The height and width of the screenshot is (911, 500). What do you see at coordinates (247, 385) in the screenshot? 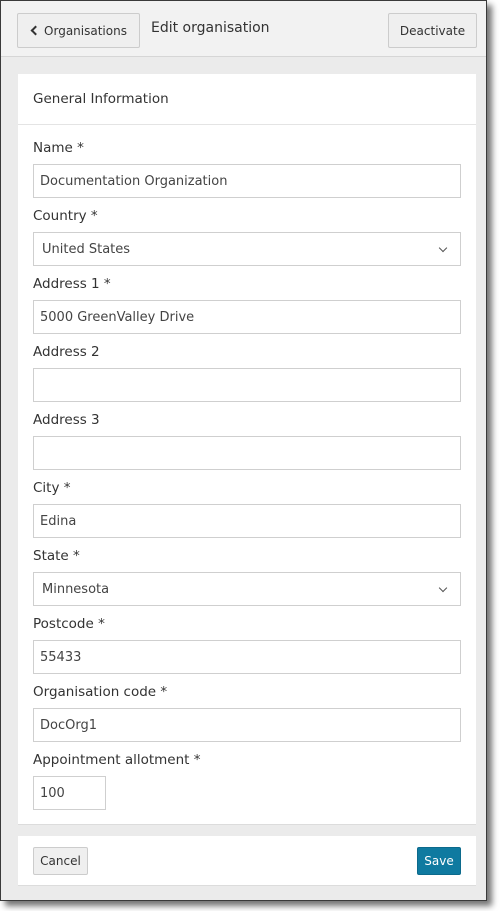
I see `address2-input` at bounding box center [247, 385].